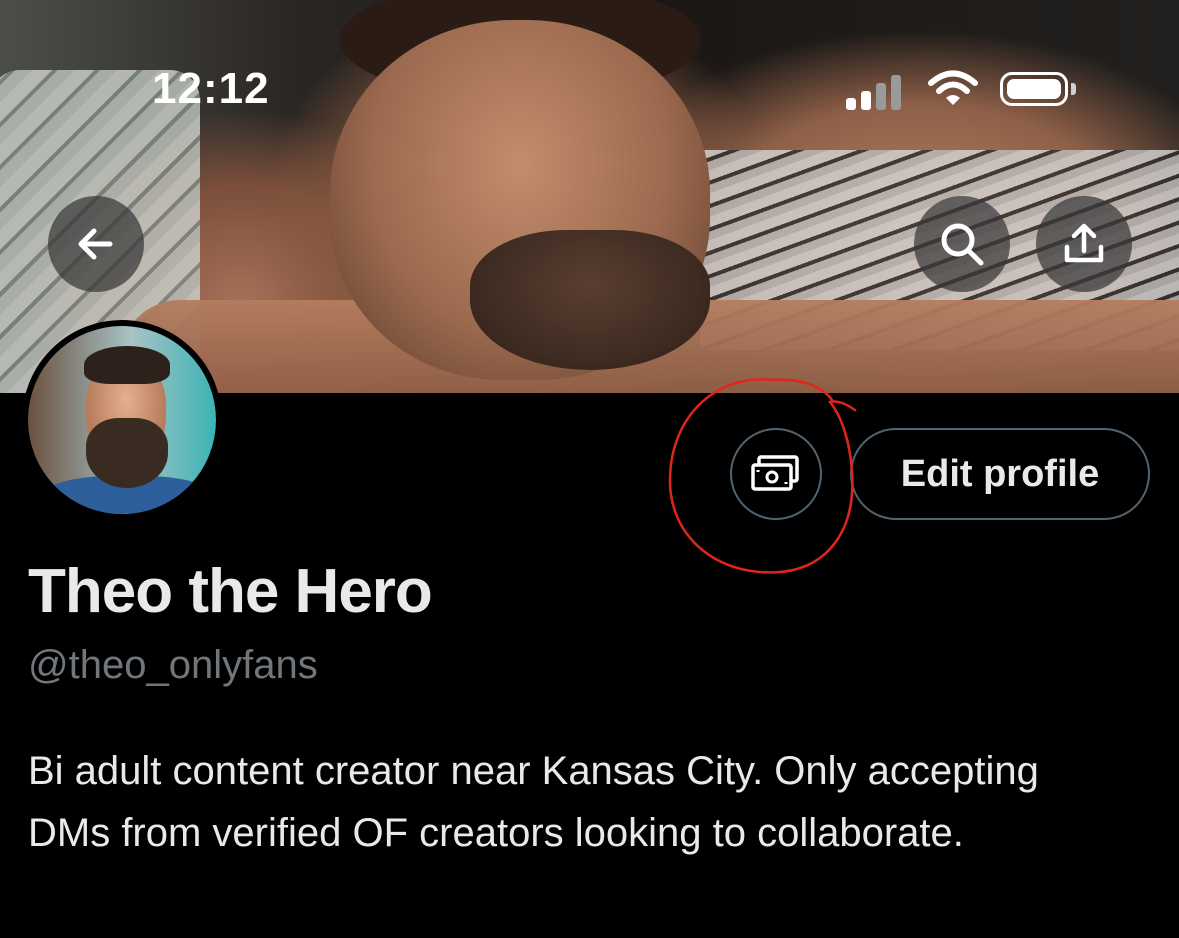 The image size is (1179, 938). What do you see at coordinates (1000, 474) in the screenshot?
I see `edit-profile-button: Edit profile` at bounding box center [1000, 474].